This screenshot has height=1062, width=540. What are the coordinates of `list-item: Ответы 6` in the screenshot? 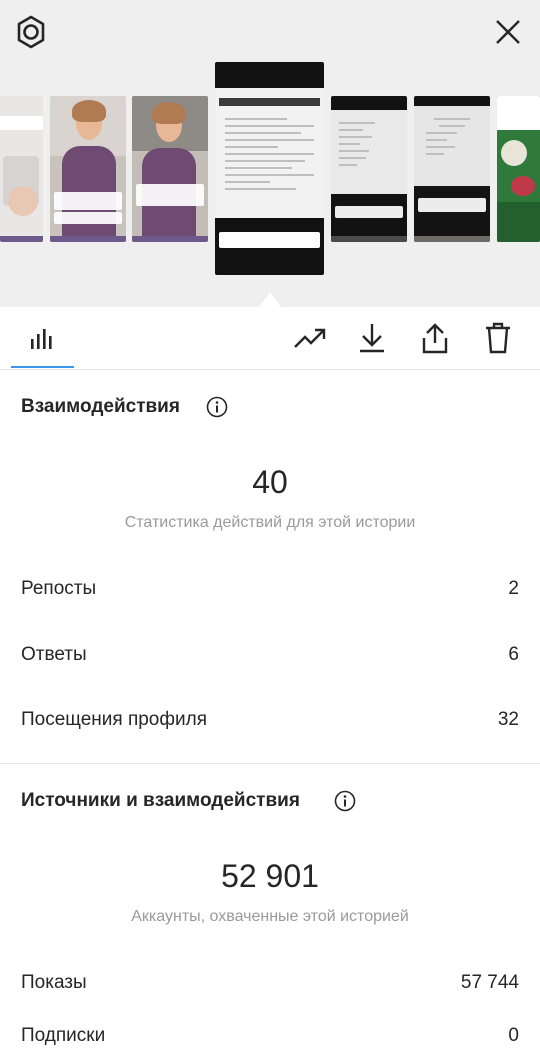 It's located at (270, 659).